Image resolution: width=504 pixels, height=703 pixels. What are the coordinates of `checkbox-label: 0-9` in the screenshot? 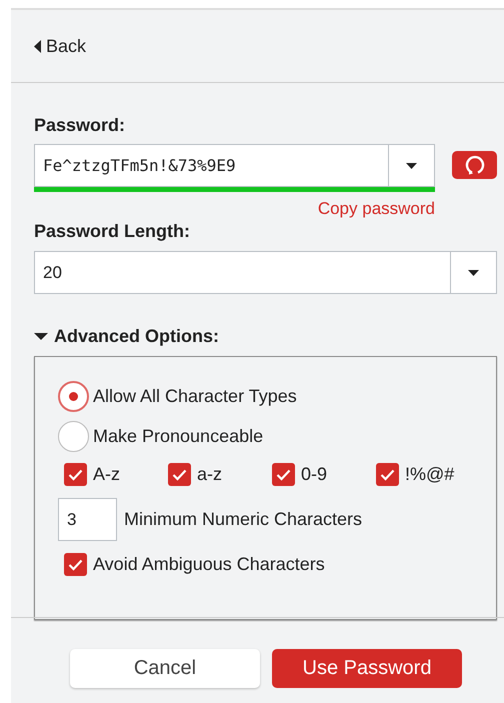 It's located at (314, 474).